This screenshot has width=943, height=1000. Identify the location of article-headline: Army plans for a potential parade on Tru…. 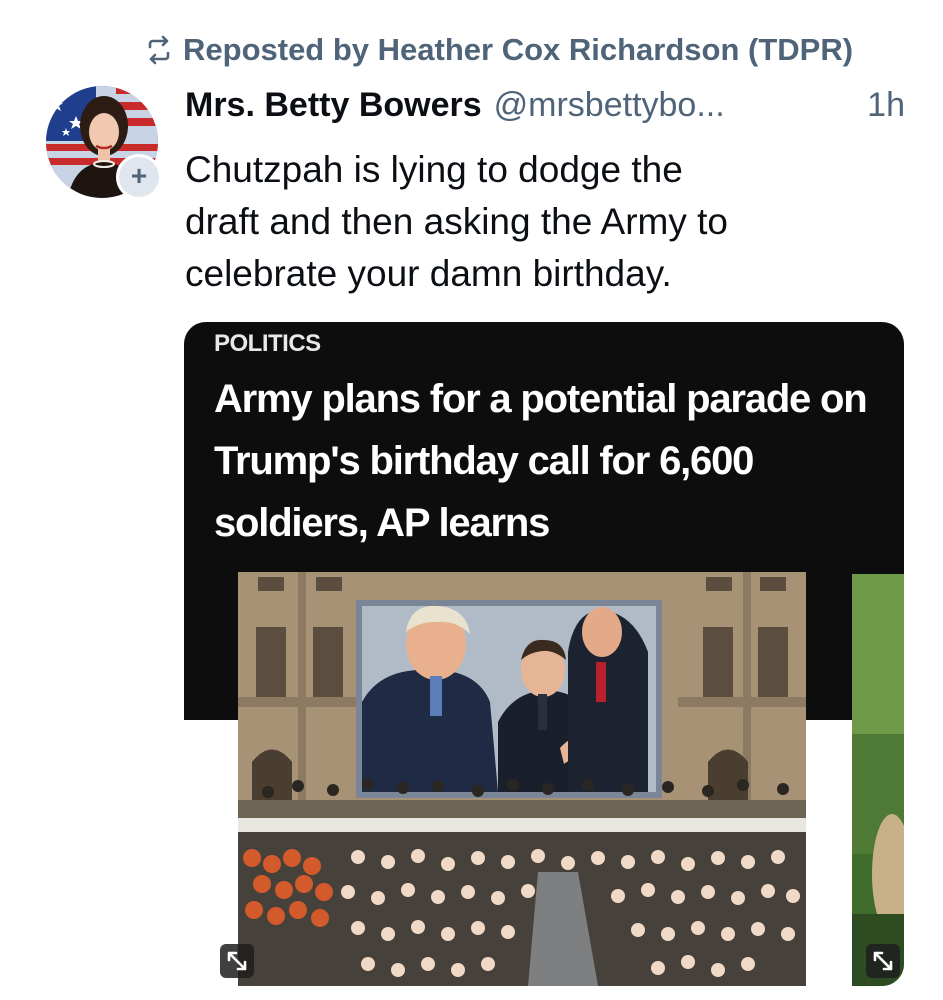
(541, 461).